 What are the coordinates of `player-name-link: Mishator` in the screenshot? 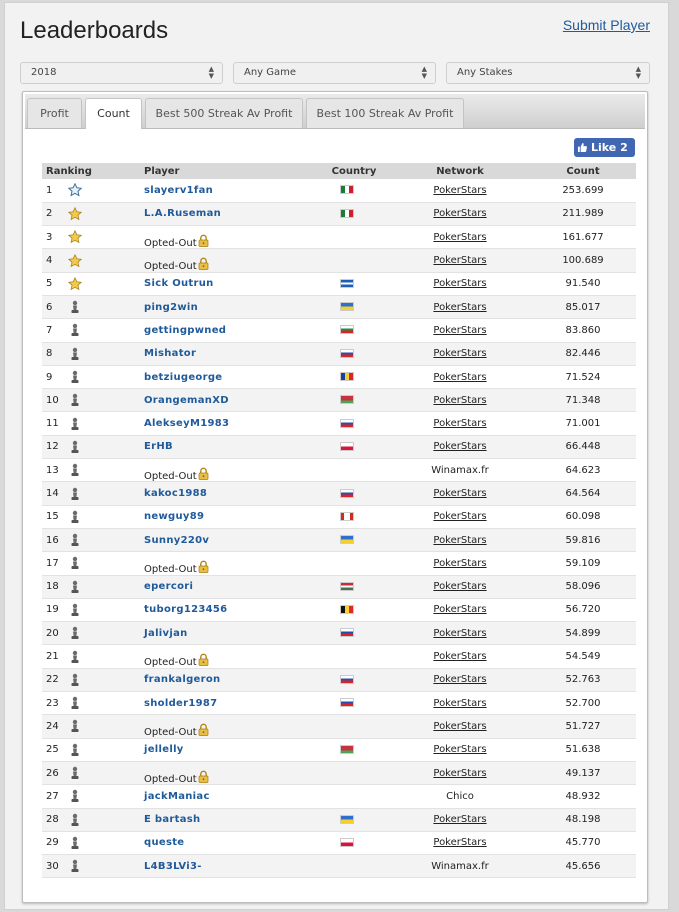 It's located at (170, 353).